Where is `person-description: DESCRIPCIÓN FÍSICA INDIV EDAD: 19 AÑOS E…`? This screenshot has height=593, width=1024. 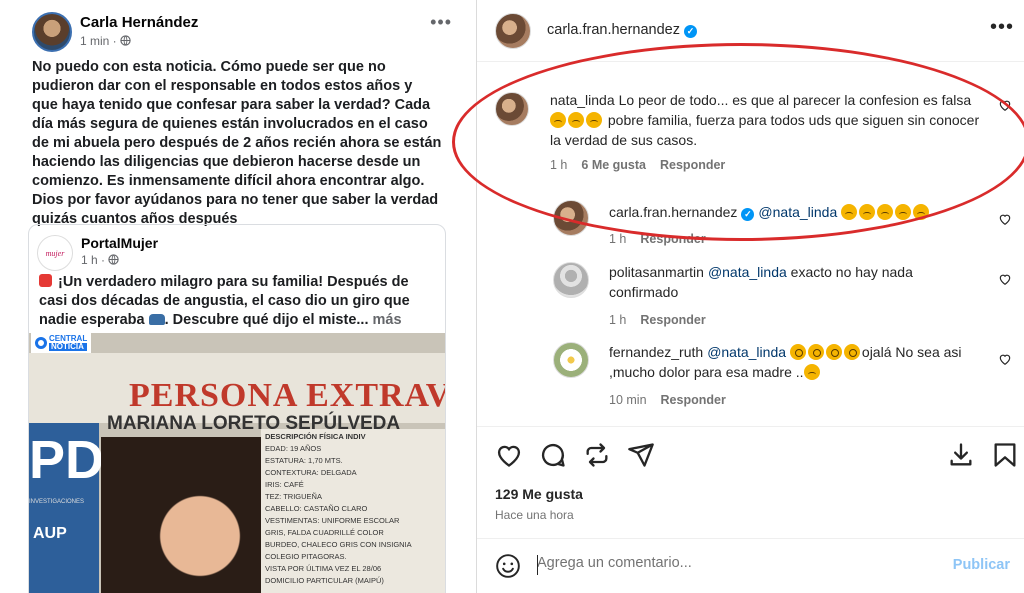
person-description: DESCRIPCIÓN FÍSICA INDIV EDAD: 19 AÑOS E… is located at coordinates (353, 511).